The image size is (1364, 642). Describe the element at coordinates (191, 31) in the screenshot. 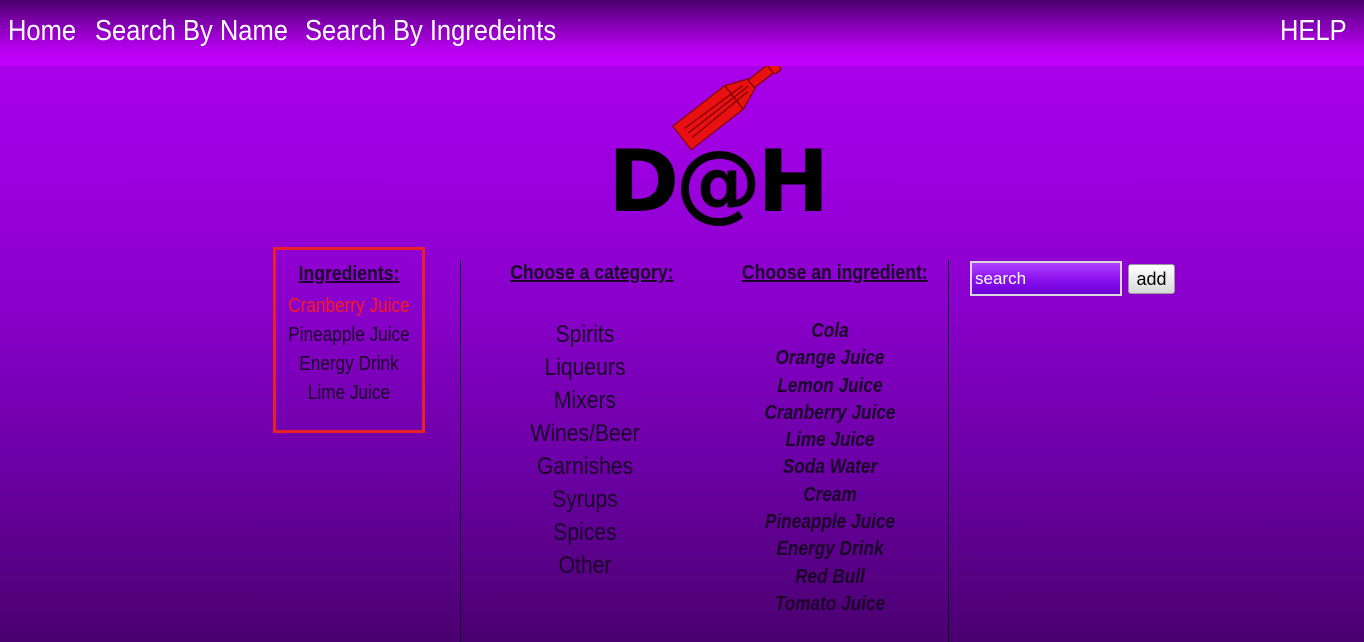

I see `nav-search-by-name-link: Search By Name` at that location.